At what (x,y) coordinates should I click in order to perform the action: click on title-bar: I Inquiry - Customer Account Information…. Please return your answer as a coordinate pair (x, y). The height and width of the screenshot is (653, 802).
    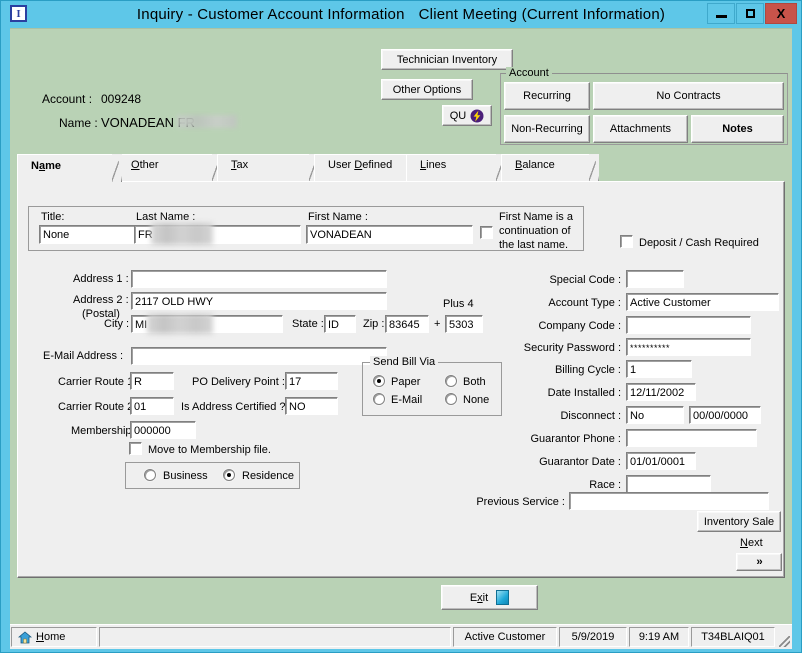
    Looking at the image, I should click on (401, 14).